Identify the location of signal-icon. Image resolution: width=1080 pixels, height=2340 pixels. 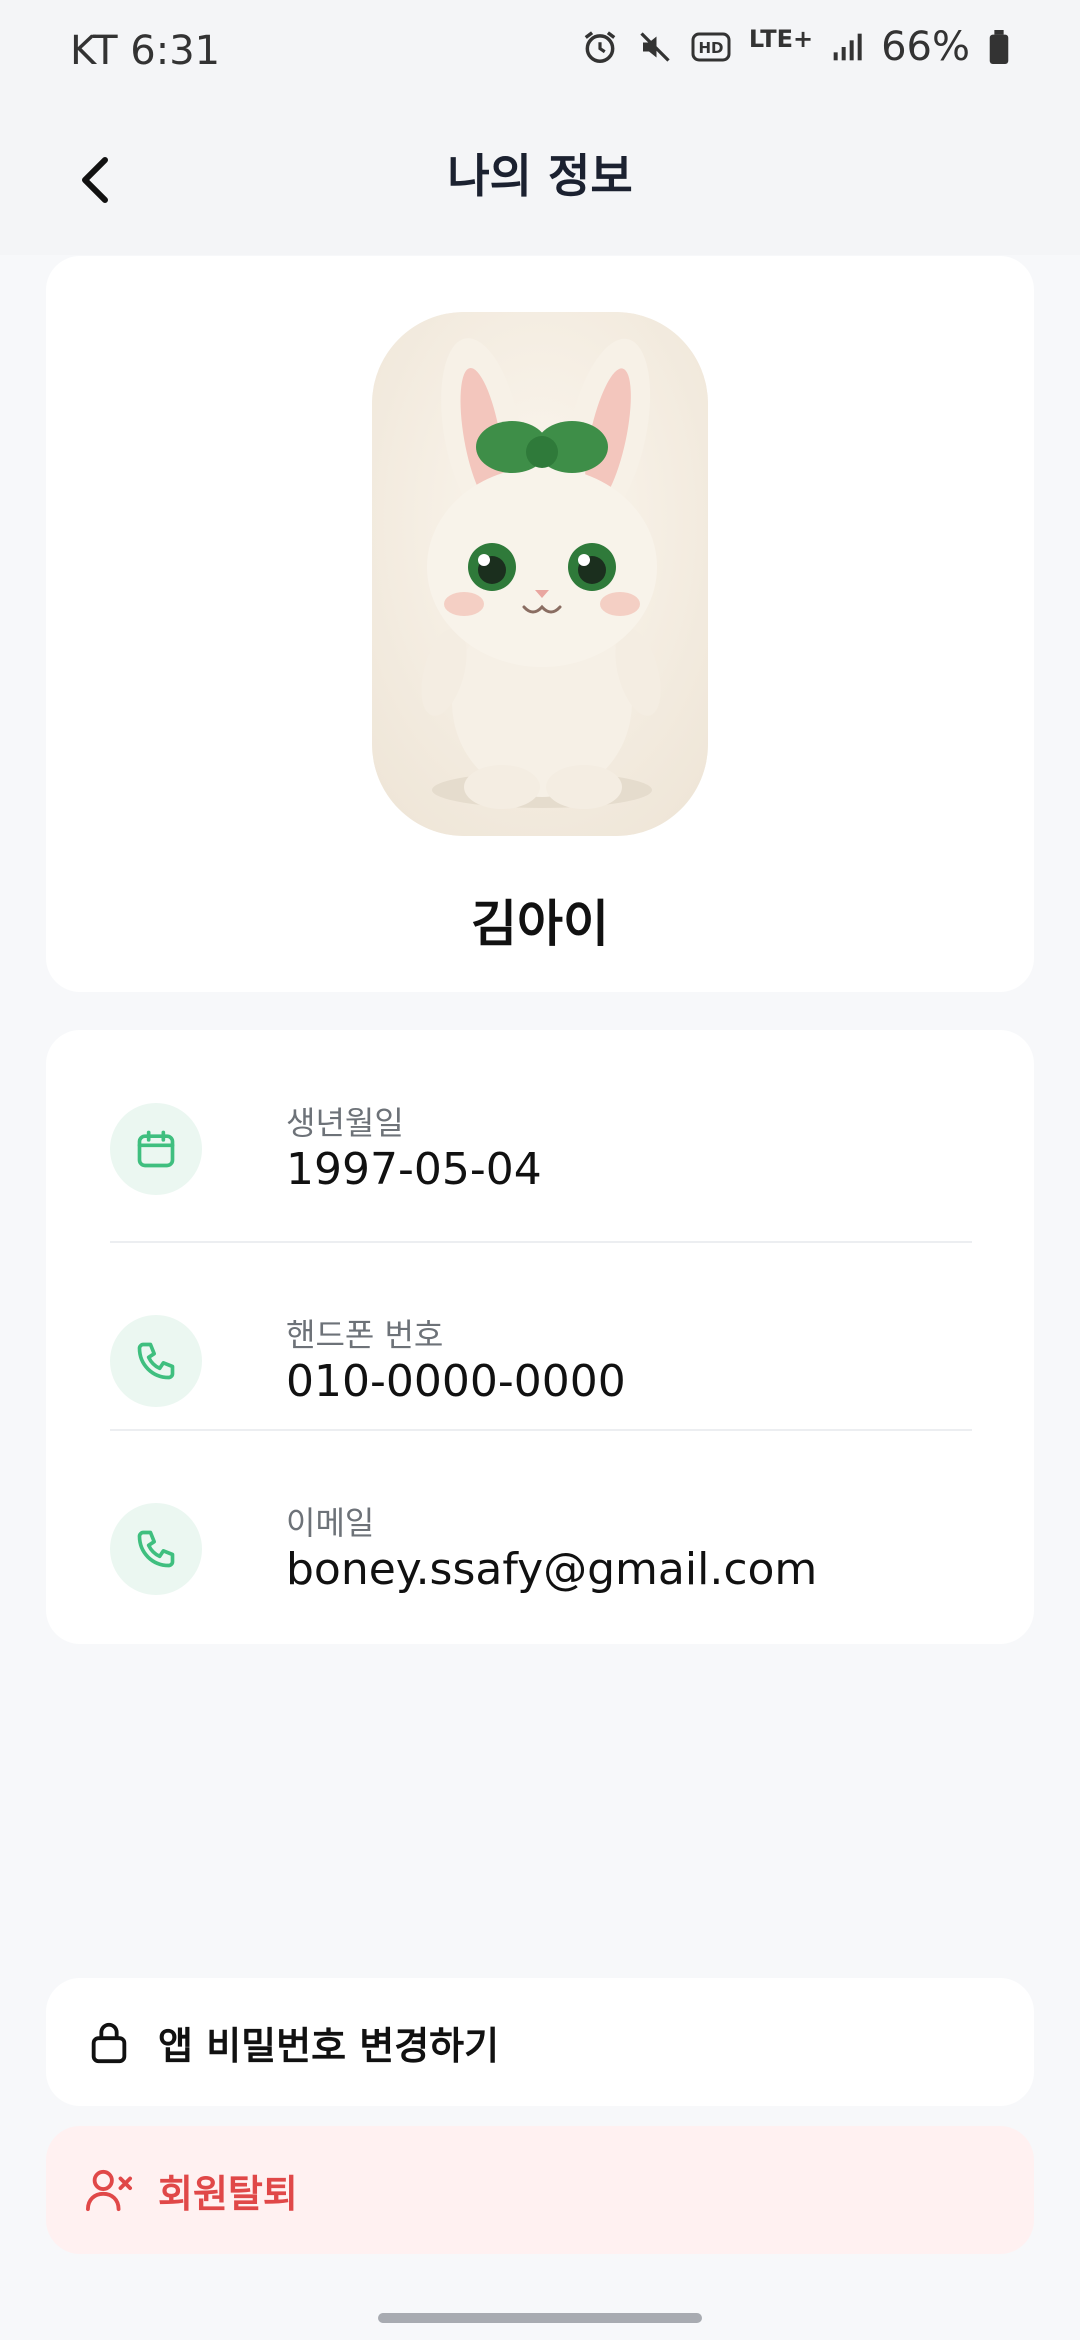
(847, 47).